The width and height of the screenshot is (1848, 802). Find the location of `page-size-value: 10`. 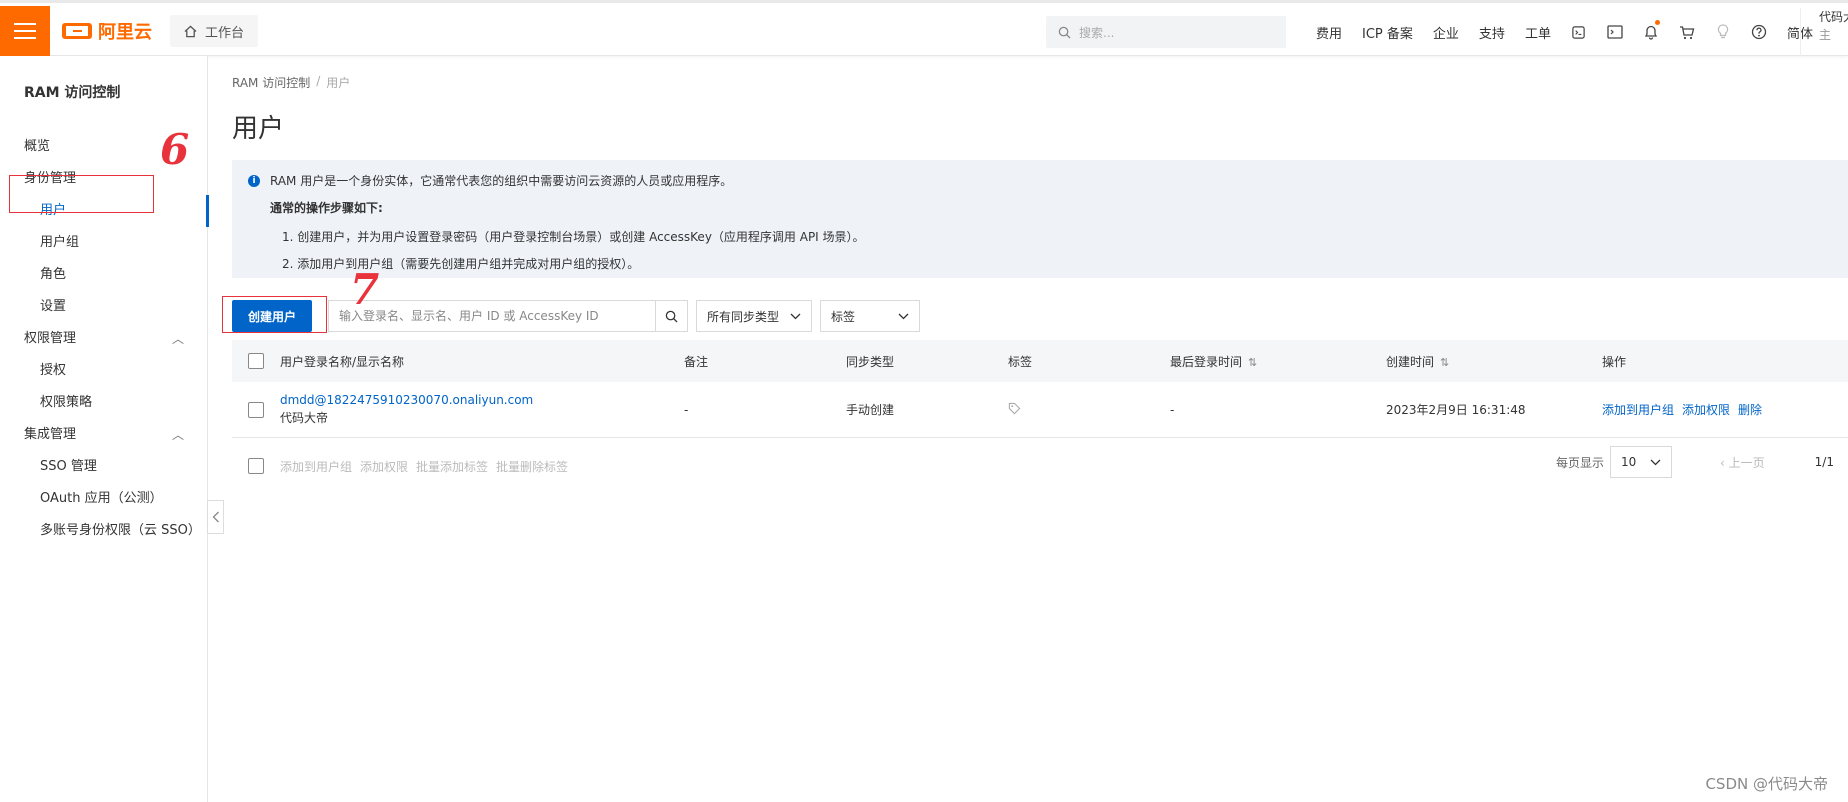

page-size-value: 10 is located at coordinates (1629, 462).